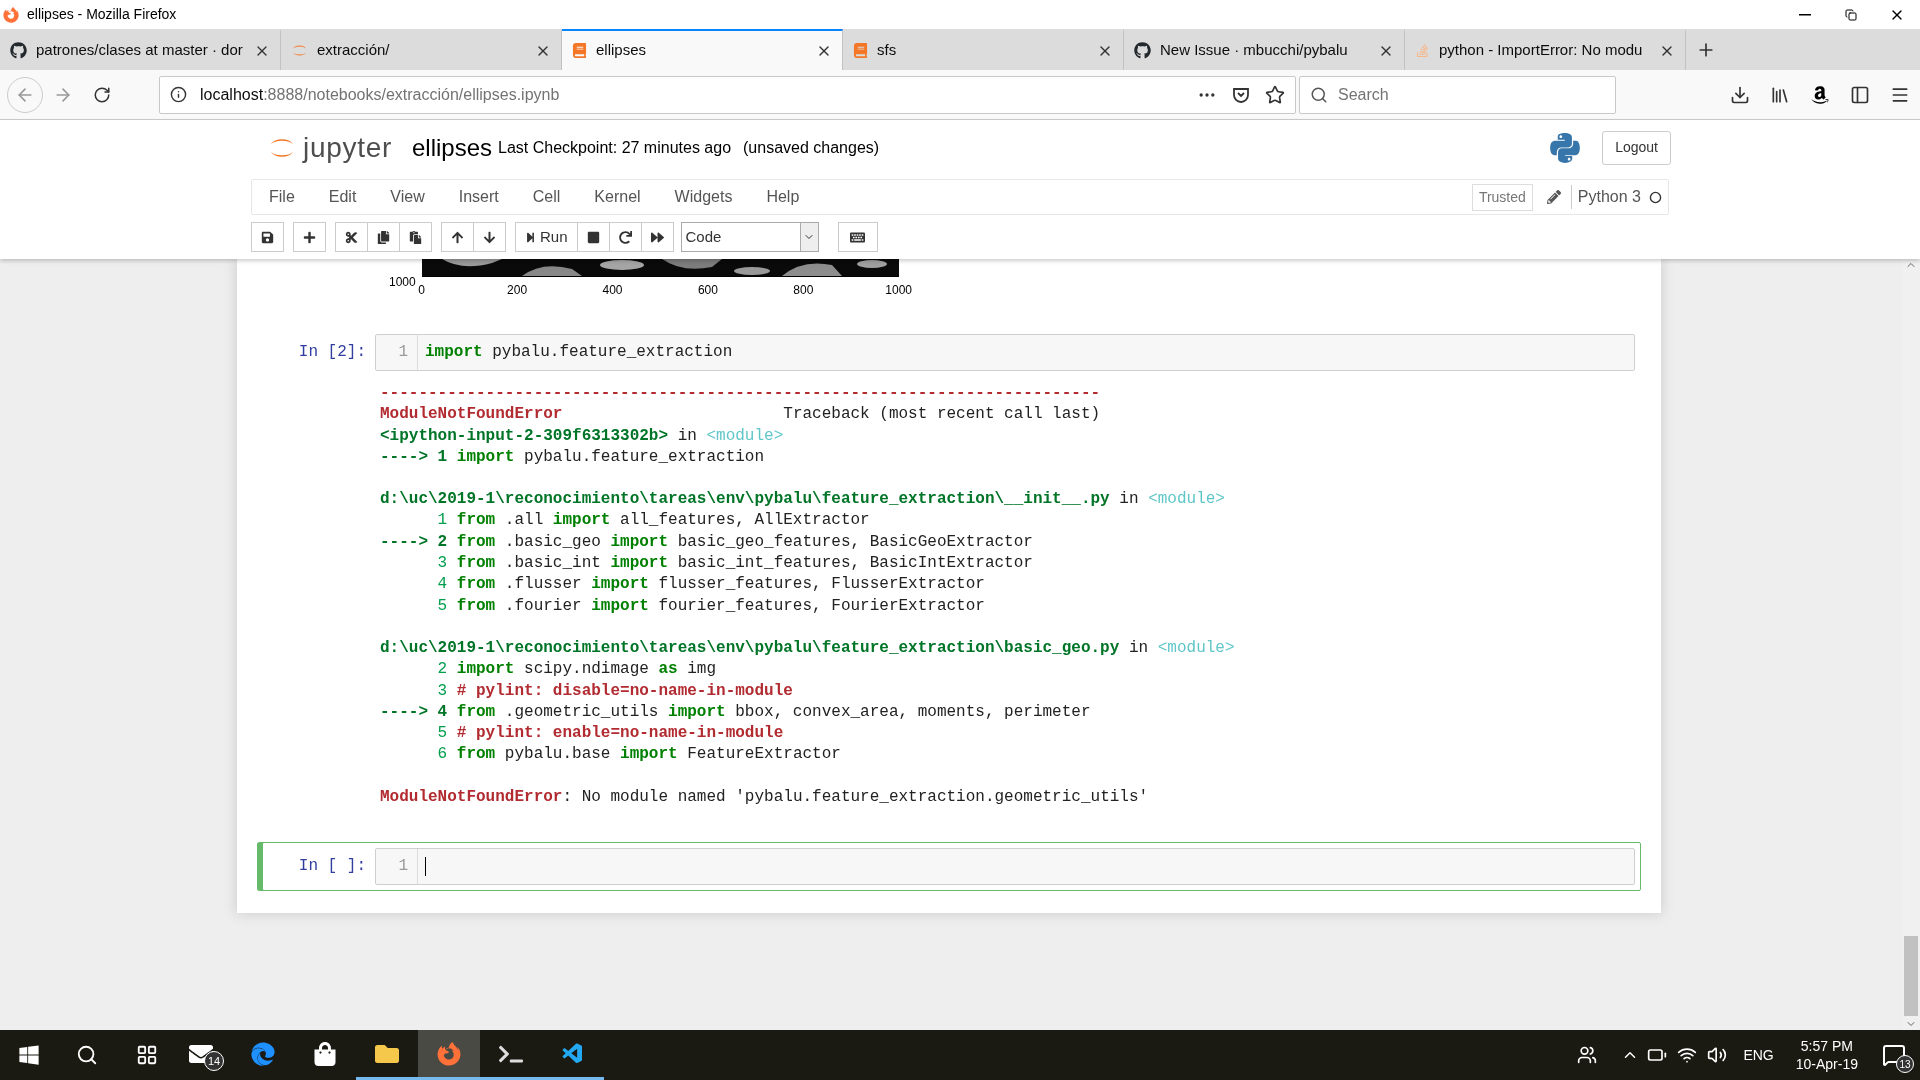 This screenshot has width=1920, height=1080. What do you see at coordinates (579, 352) in the screenshot?
I see `code-line: import pybalu.feature_extraction` at bounding box center [579, 352].